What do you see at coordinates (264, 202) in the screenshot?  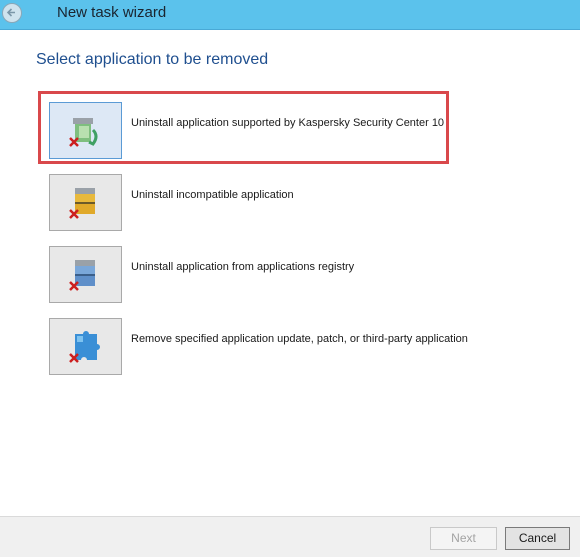 I see `option-uninstall-incompatible-app: Uninstall incompatible application` at bounding box center [264, 202].